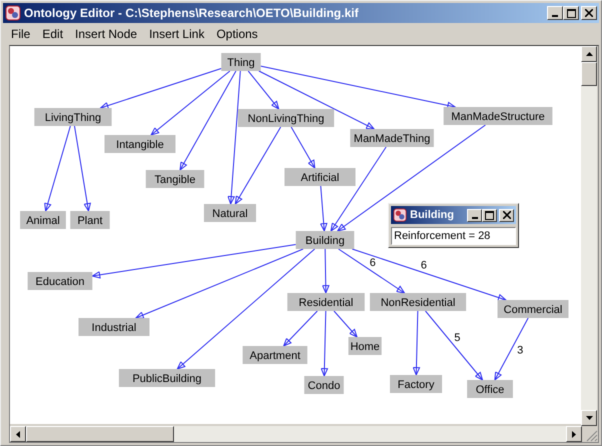 This screenshot has height=446, width=602. What do you see at coordinates (589, 236) in the screenshot?
I see `vertical-scrollbar` at bounding box center [589, 236].